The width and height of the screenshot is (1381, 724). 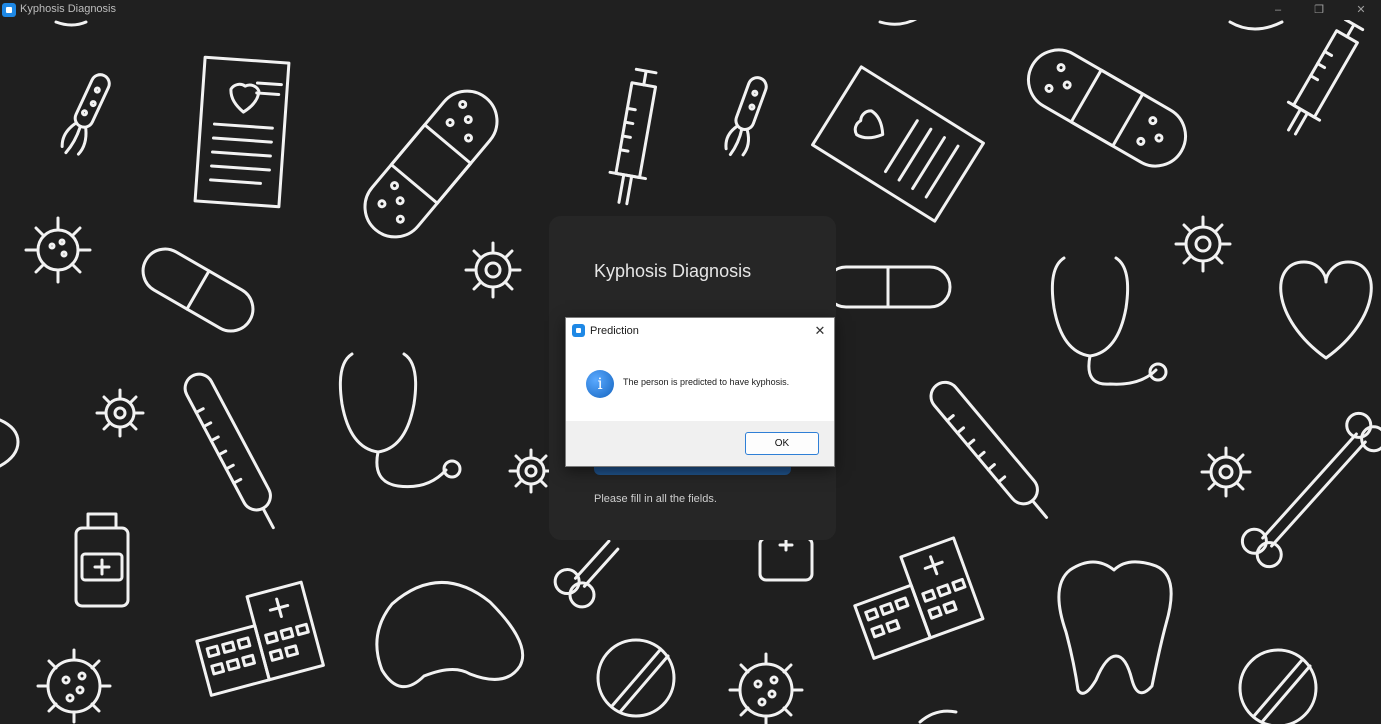 What do you see at coordinates (700, 331) in the screenshot?
I see `dialog-titlebar: Prediction ✕` at bounding box center [700, 331].